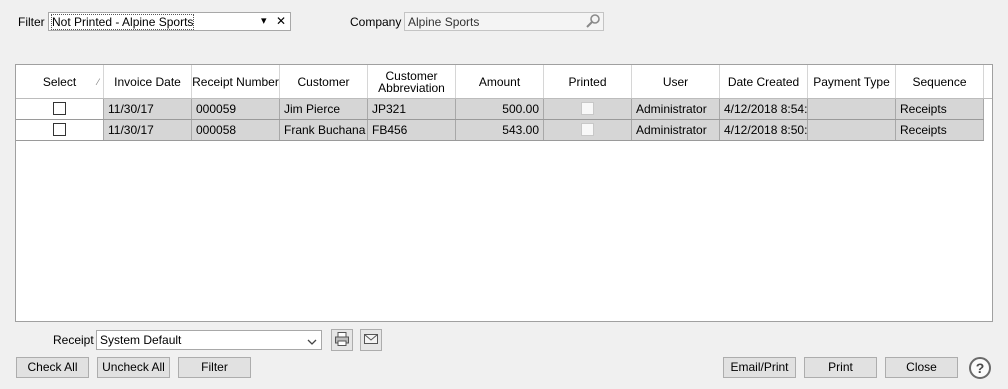 This screenshot has height=389, width=1008. I want to click on column-header-select: Select ⁄, so click(60, 81).